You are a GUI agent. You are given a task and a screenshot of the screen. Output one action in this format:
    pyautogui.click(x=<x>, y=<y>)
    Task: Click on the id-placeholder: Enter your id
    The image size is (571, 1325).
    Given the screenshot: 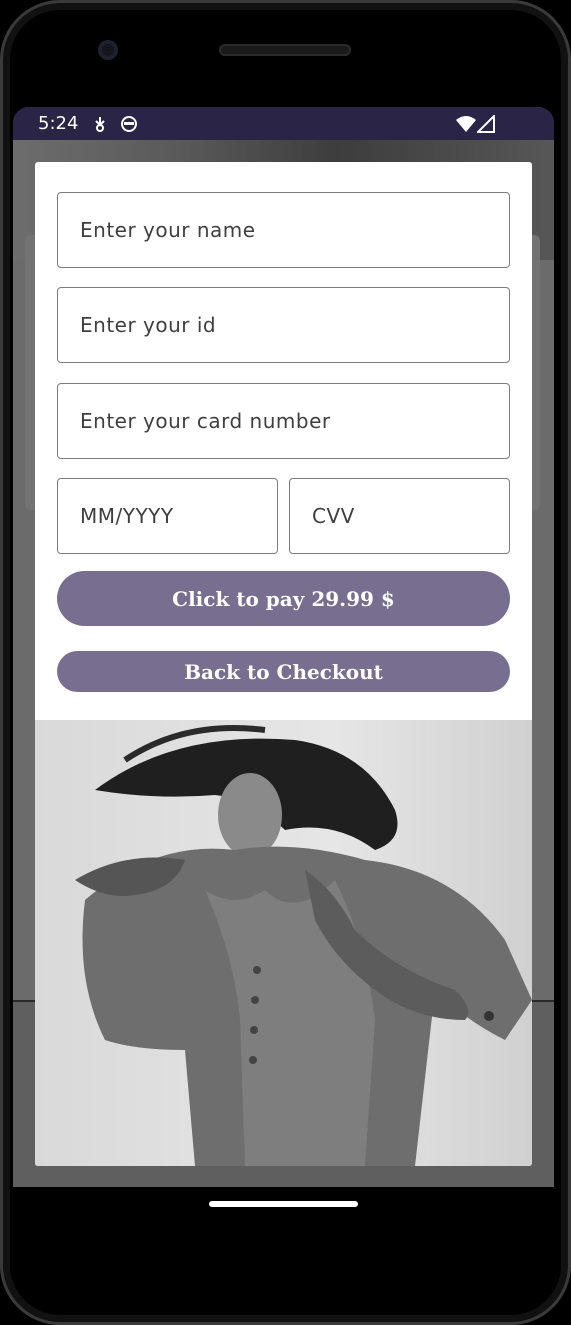 What is the action you would take?
    pyautogui.click(x=148, y=325)
    